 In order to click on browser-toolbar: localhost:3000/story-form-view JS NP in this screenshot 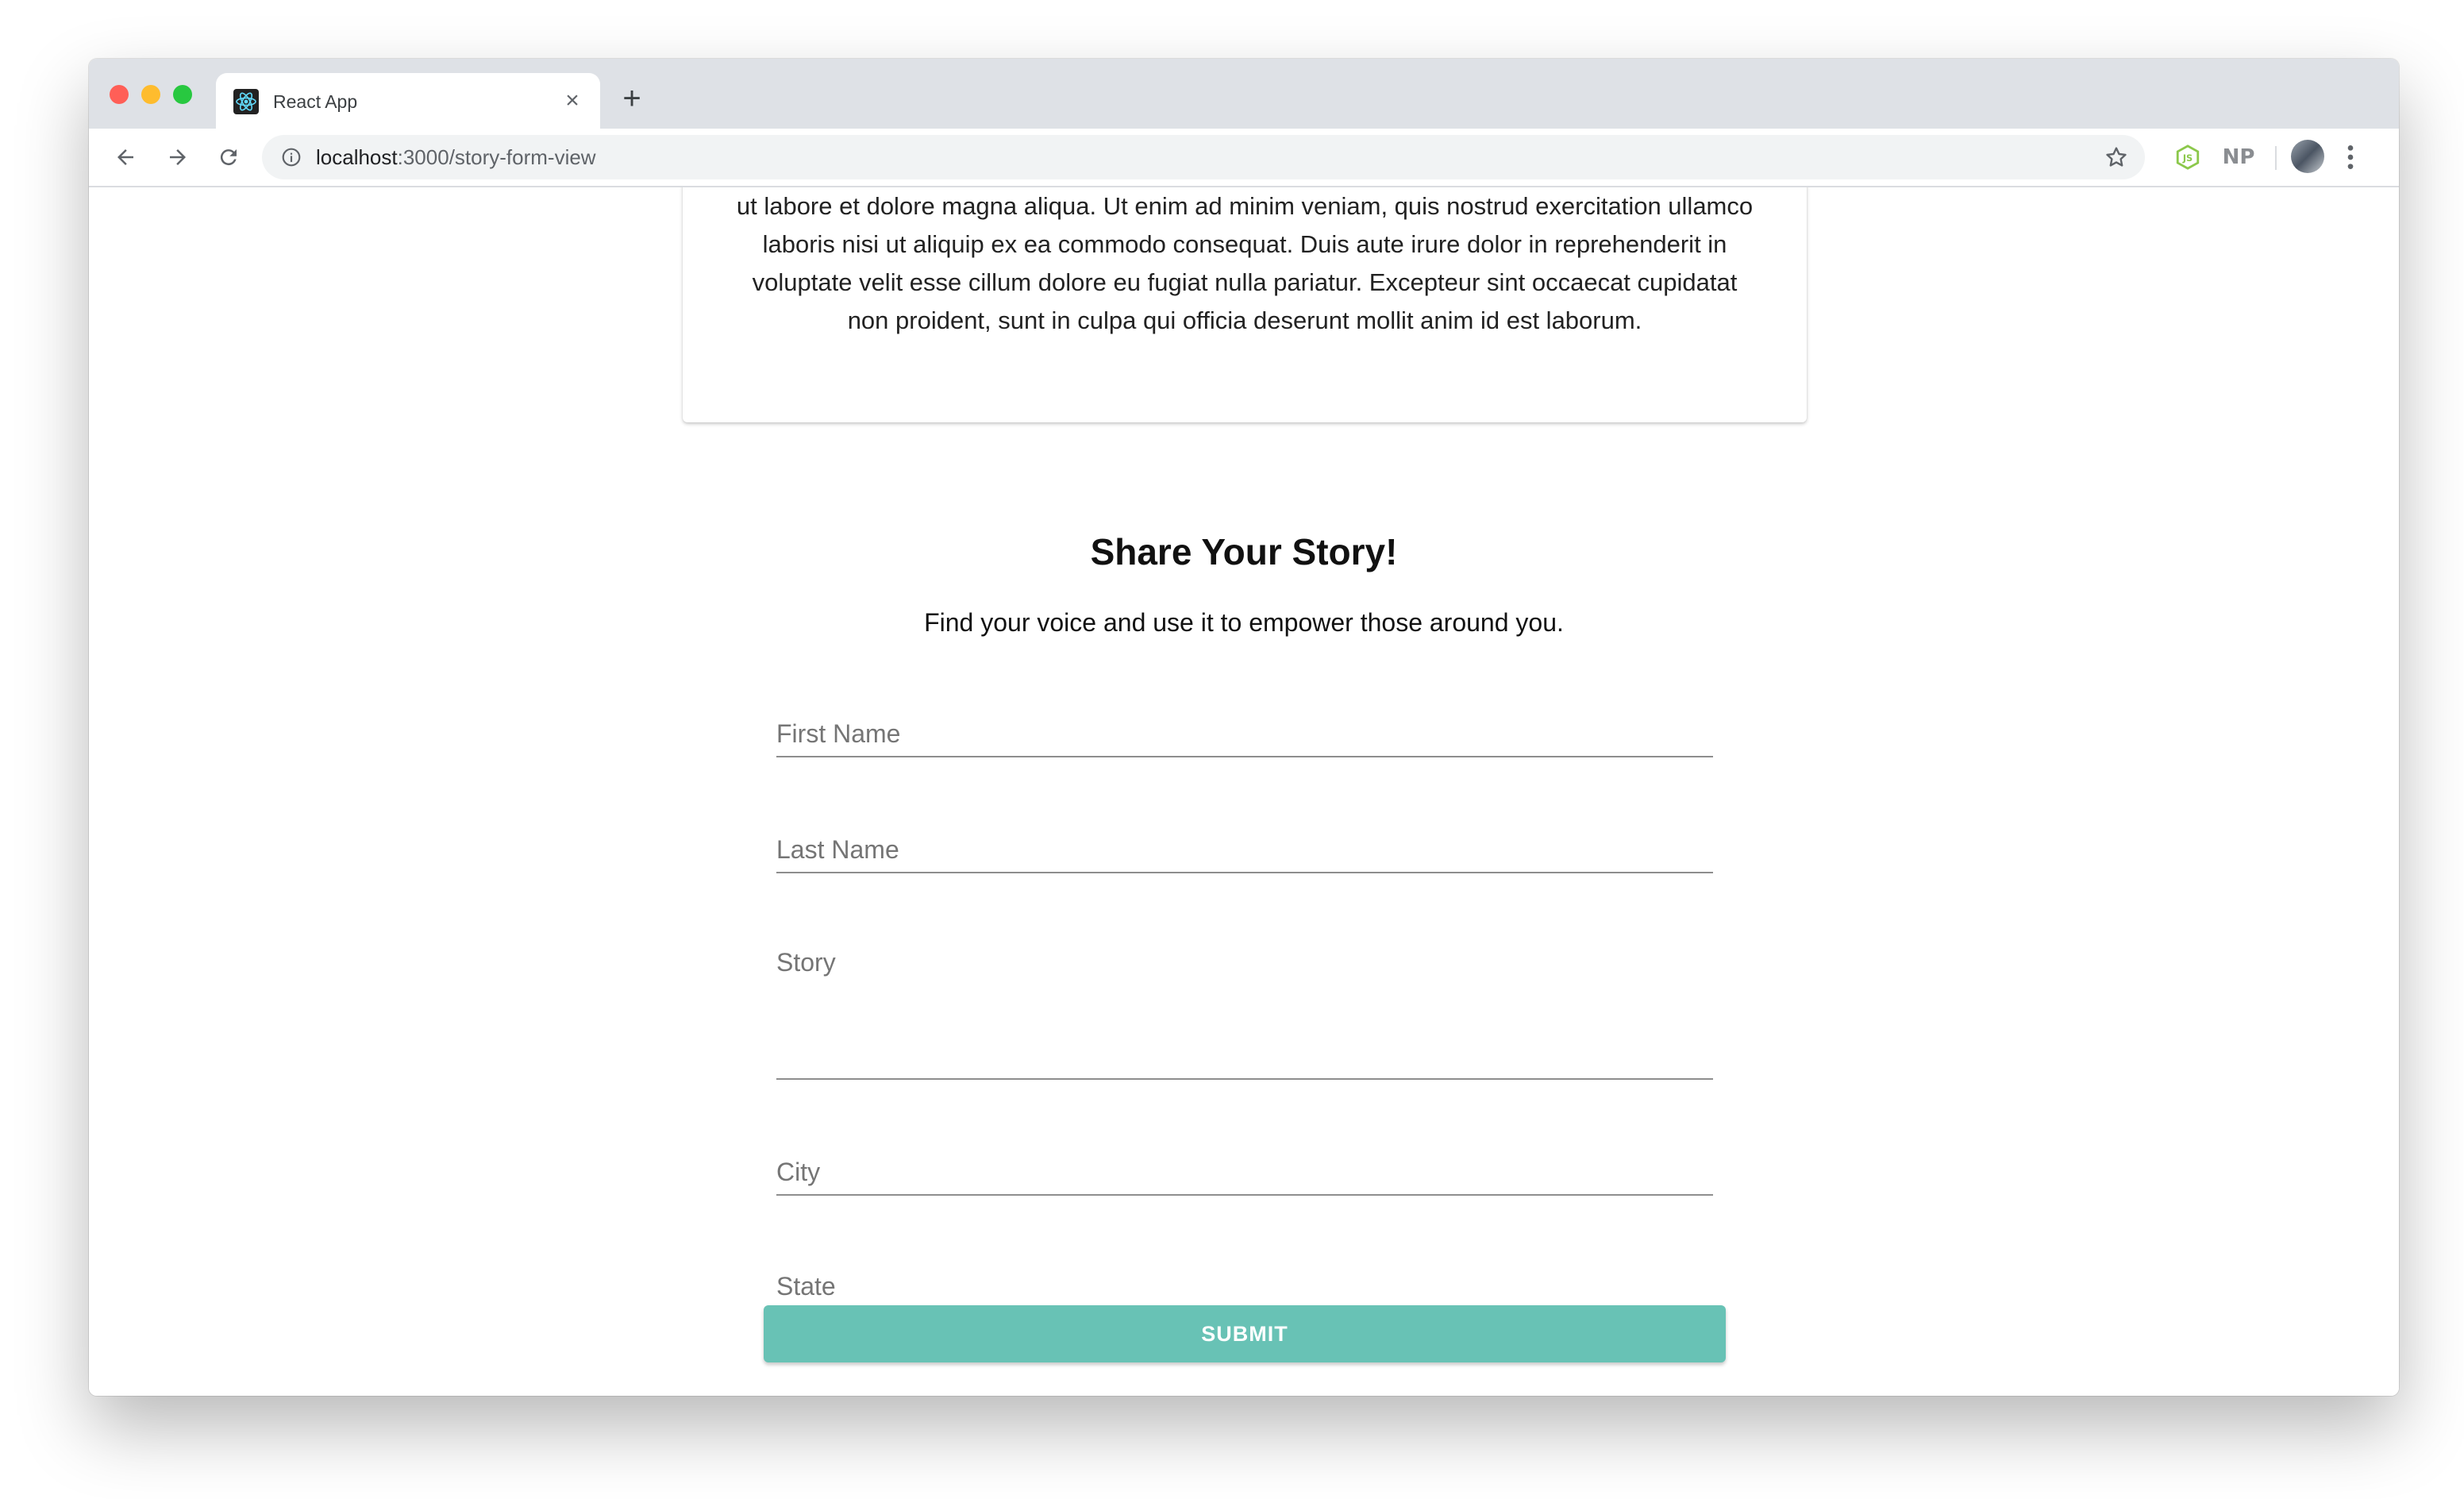, I will do `click(1244, 158)`.